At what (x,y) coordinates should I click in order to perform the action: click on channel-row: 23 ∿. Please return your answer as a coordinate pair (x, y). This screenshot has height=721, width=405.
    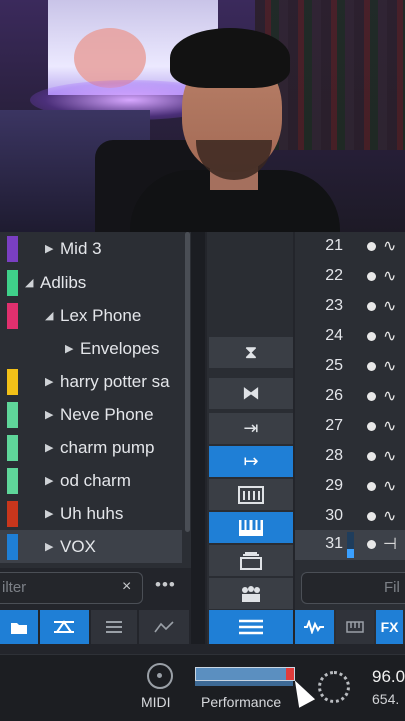
    Looking at the image, I should click on (350, 307).